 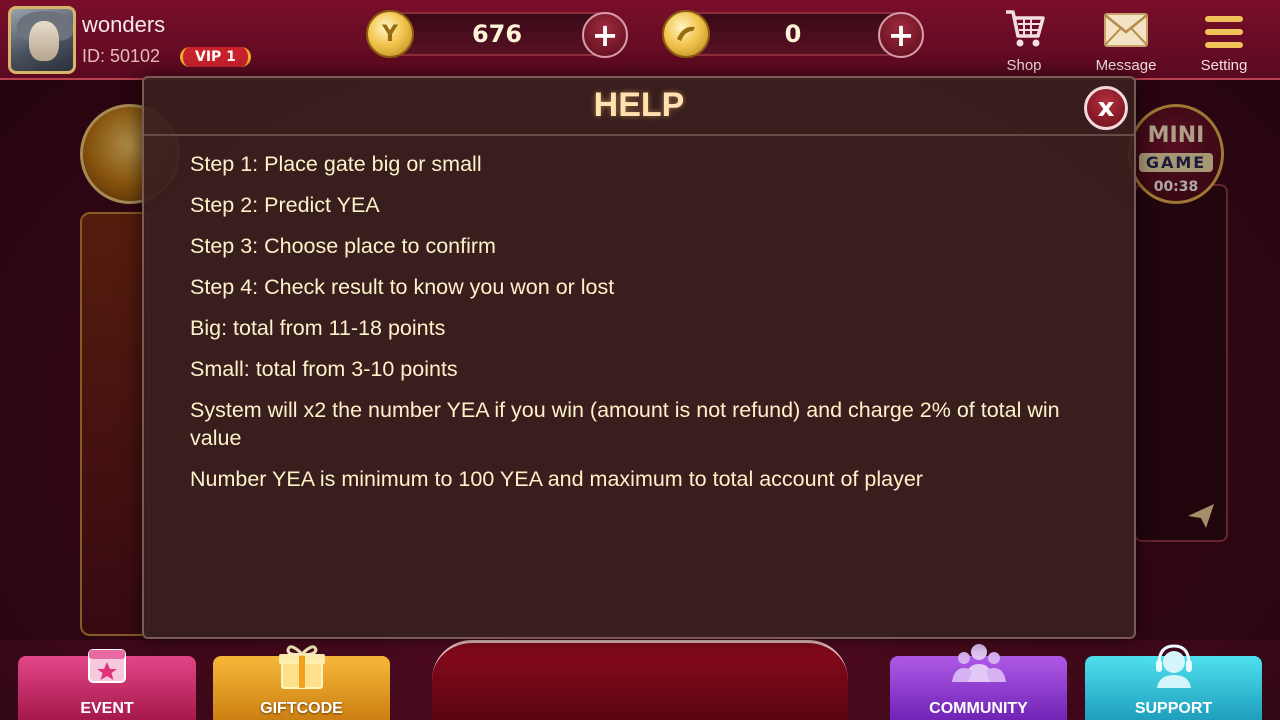 What do you see at coordinates (1126, 30) in the screenshot?
I see `envelope-icon` at bounding box center [1126, 30].